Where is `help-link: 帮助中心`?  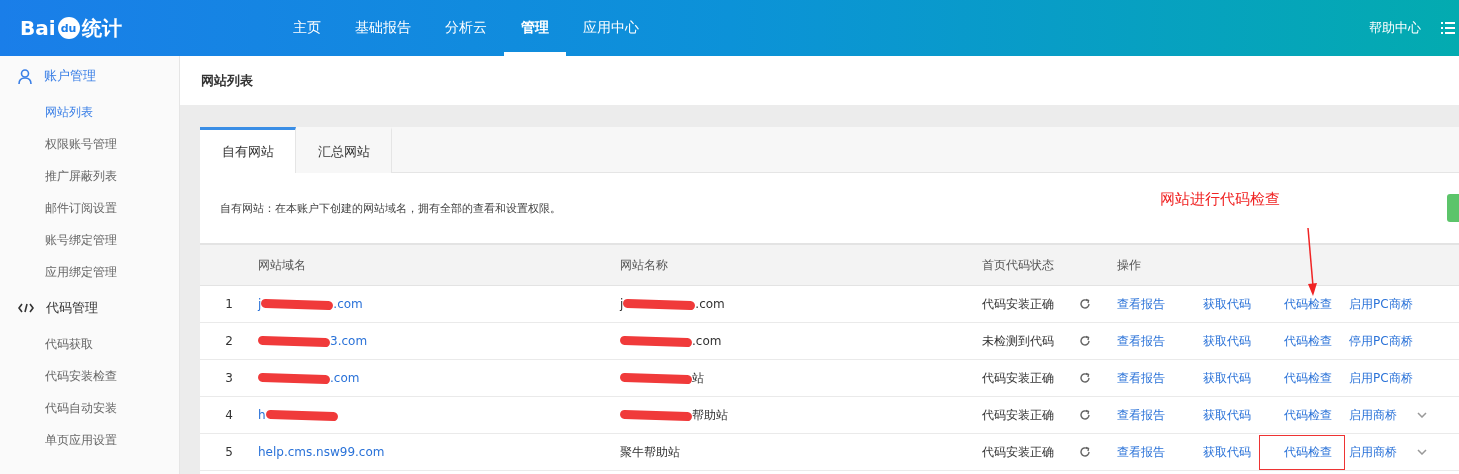
help-link: 帮助中心 is located at coordinates (1395, 28).